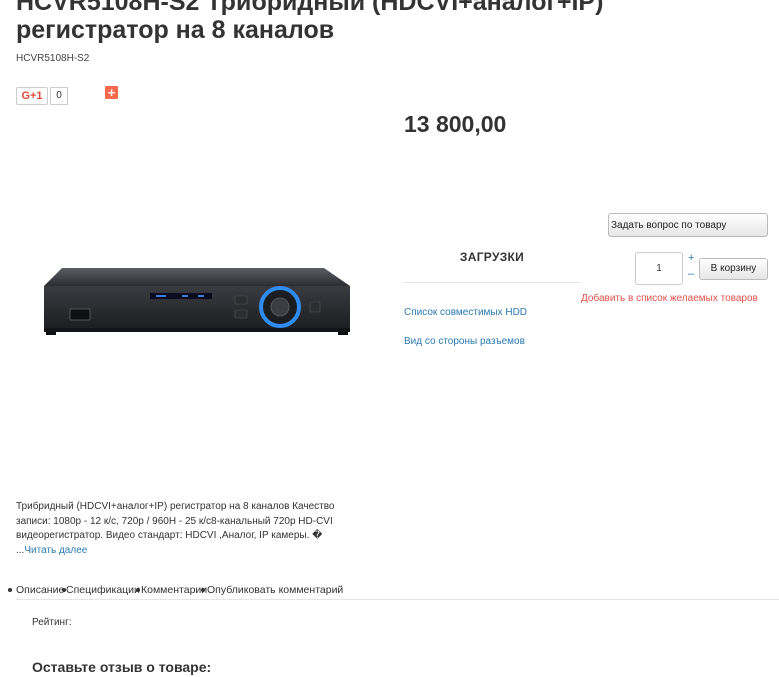  What do you see at coordinates (55, 550) in the screenshot?
I see `read-more-link: Читать далее` at bounding box center [55, 550].